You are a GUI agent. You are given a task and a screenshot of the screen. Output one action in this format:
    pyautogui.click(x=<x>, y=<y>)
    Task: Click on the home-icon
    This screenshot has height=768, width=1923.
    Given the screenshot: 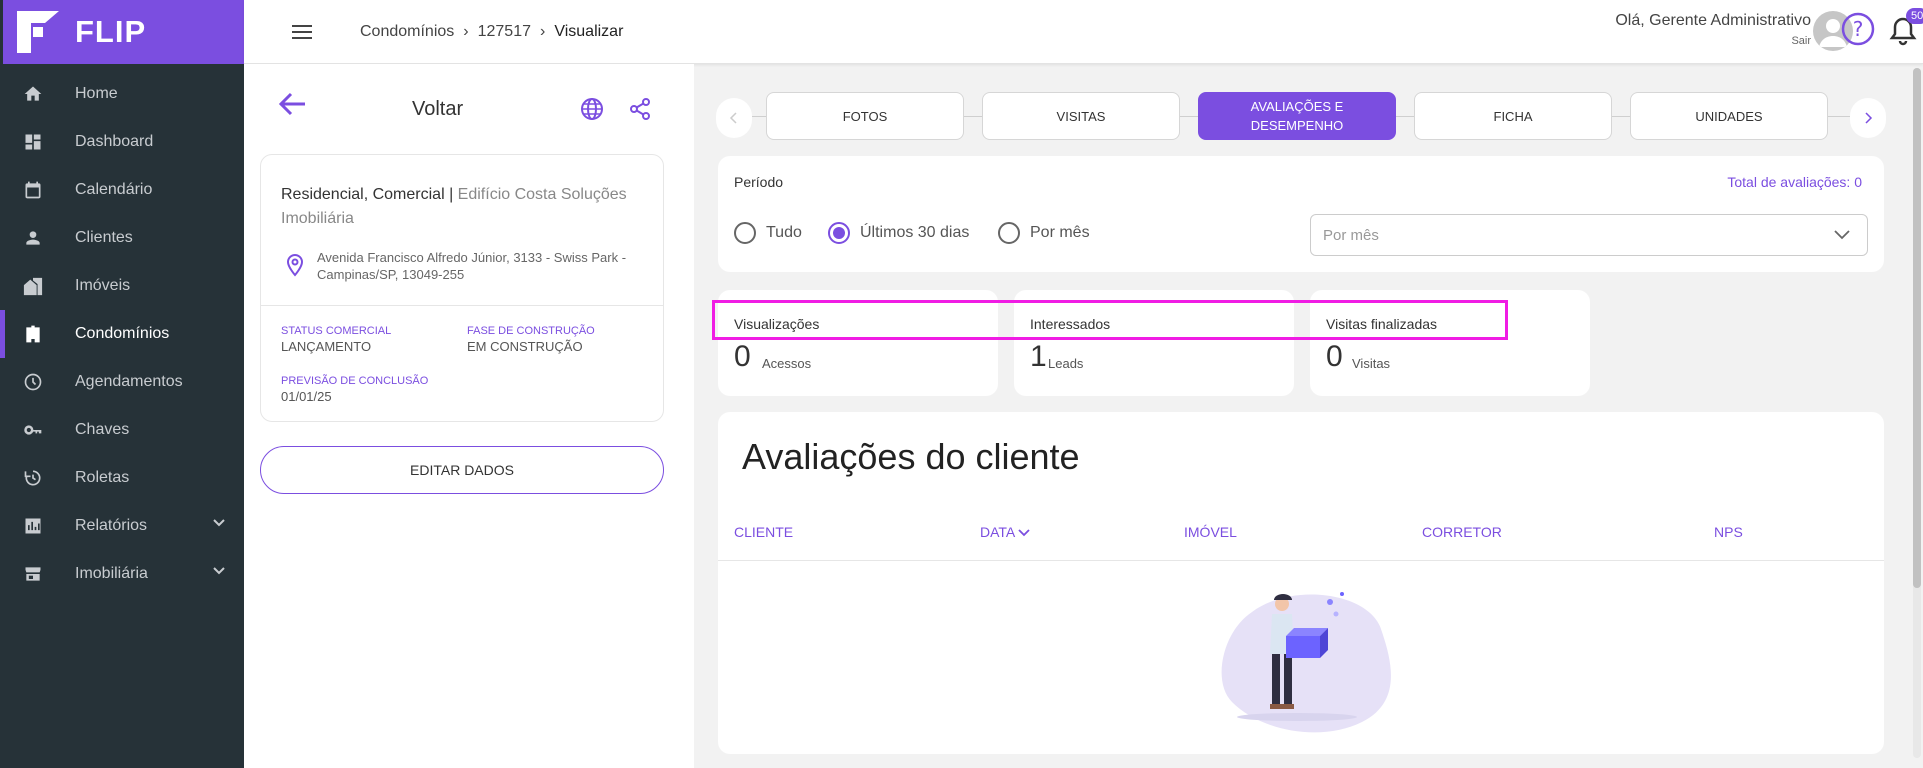 What is the action you would take?
    pyautogui.click(x=33, y=94)
    